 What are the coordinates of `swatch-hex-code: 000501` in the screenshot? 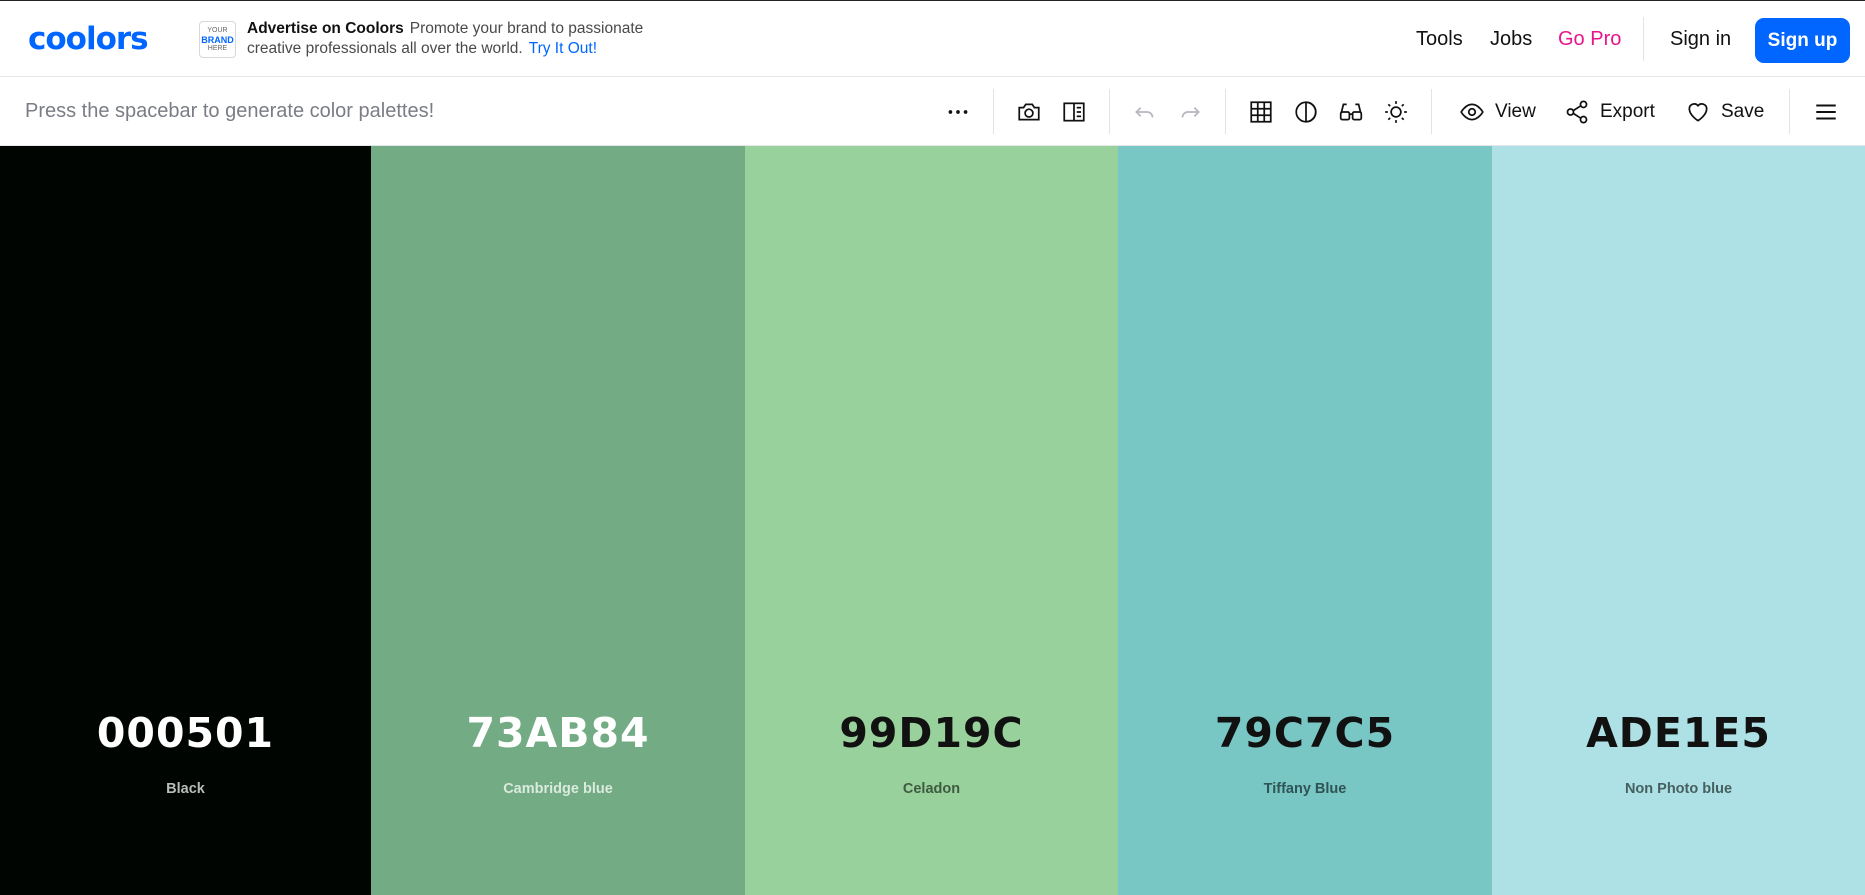 It's located at (185, 733).